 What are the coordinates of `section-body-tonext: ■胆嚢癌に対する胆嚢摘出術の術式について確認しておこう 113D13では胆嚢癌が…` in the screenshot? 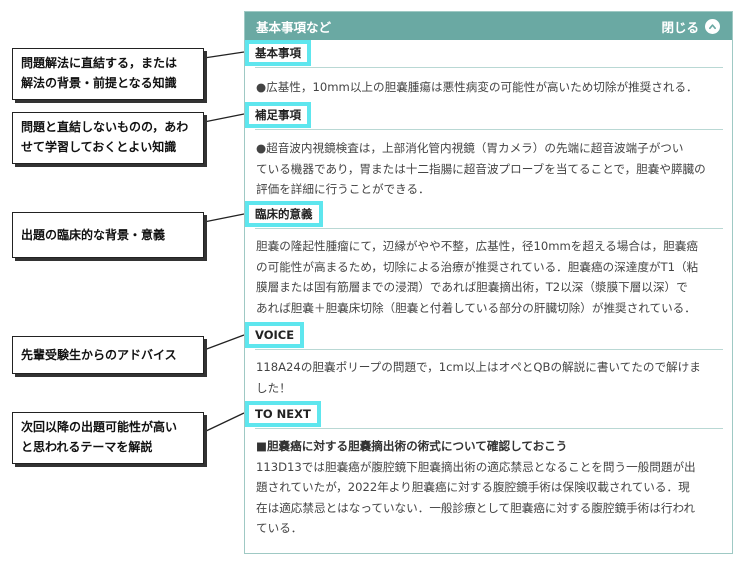 It's located at (489, 487).